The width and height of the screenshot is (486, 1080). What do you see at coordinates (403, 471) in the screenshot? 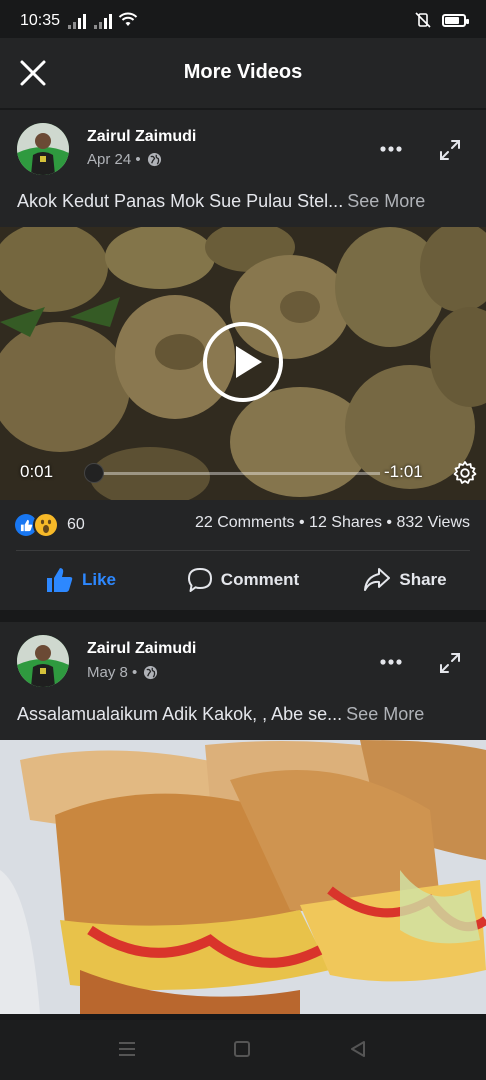
I see `video-remaining-time: -1:01` at bounding box center [403, 471].